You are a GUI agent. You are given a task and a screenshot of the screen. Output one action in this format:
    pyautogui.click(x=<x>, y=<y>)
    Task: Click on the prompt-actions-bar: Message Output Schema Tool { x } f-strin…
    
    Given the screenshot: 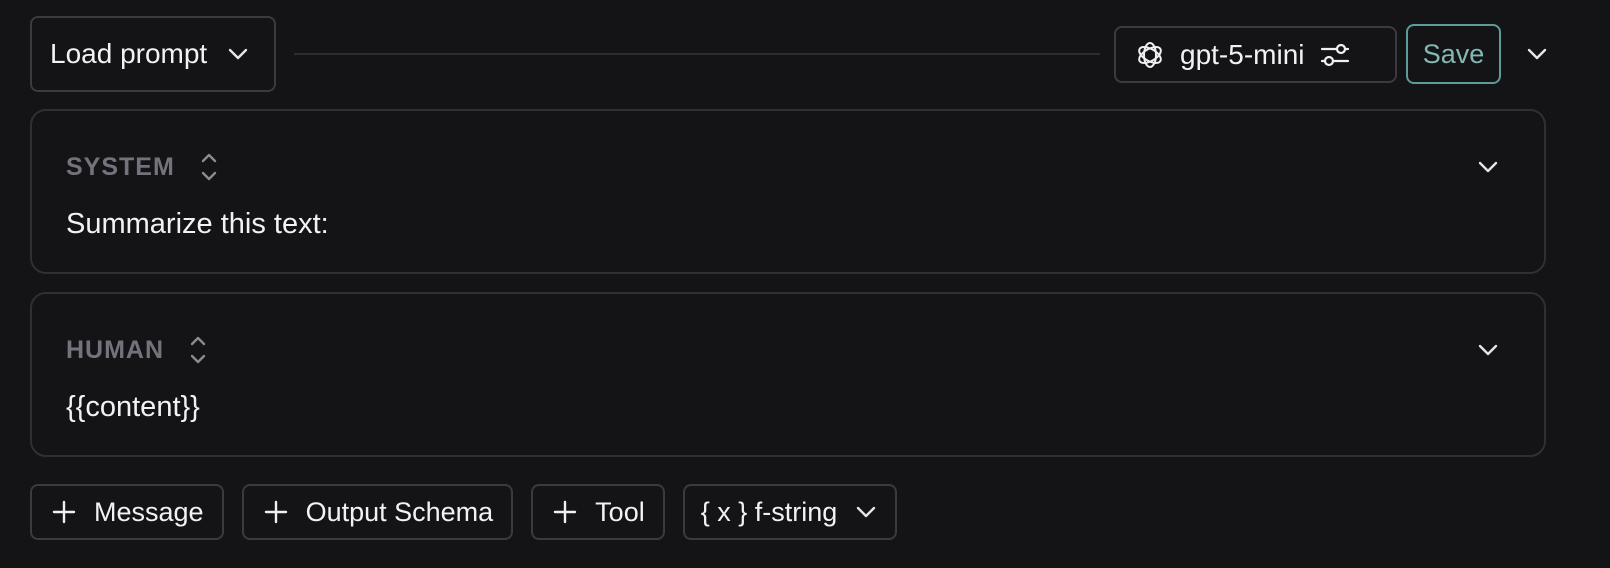 What is the action you would take?
    pyautogui.click(x=464, y=512)
    